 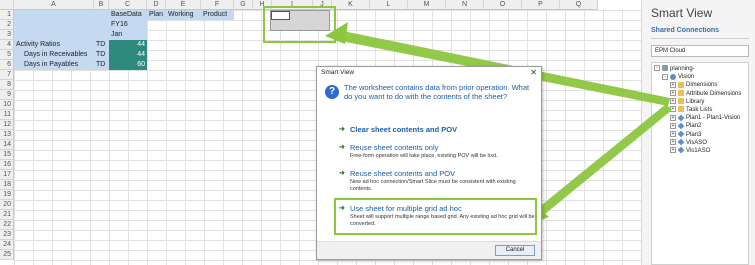 I want to click on cell-b5: TD, so click(x=101, y=55).